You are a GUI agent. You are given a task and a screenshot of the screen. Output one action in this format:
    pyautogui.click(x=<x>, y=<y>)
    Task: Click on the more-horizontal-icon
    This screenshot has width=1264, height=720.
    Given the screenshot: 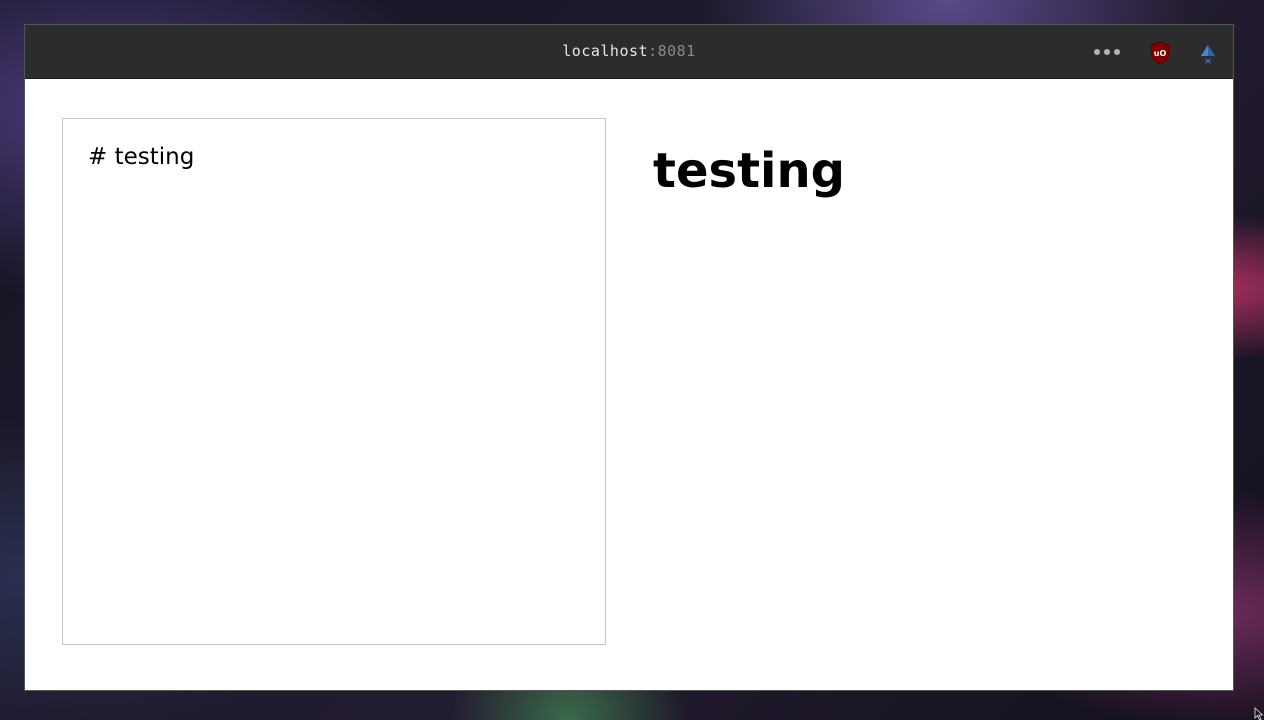 What is the action you would take?
    pyautogui.click(x=1107, y=52)
    